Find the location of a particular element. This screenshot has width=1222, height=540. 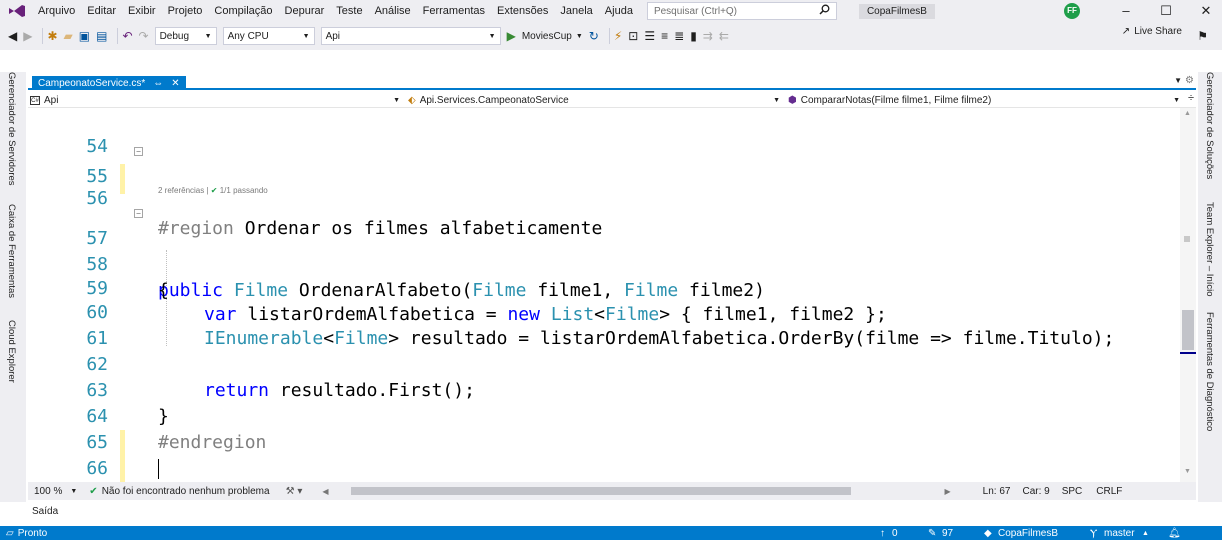

type-value: Api.Services.CampeonatoService is located at coordinates (494, 100).